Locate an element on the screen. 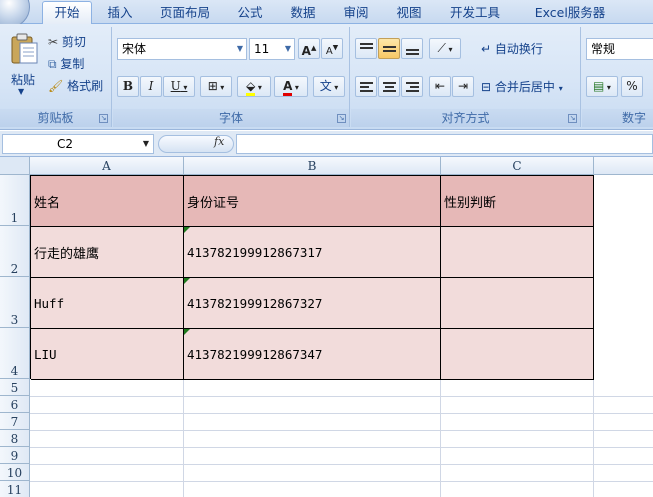 The width and height of the screenshot is (653, 497). phonetic-icon: 文 is located at coordinates (325, 86).